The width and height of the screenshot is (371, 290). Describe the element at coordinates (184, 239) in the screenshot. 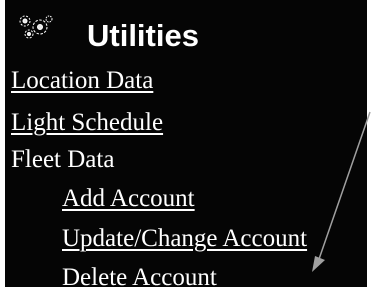

I see `update-change-account-link: Update/Change Account` at that location.